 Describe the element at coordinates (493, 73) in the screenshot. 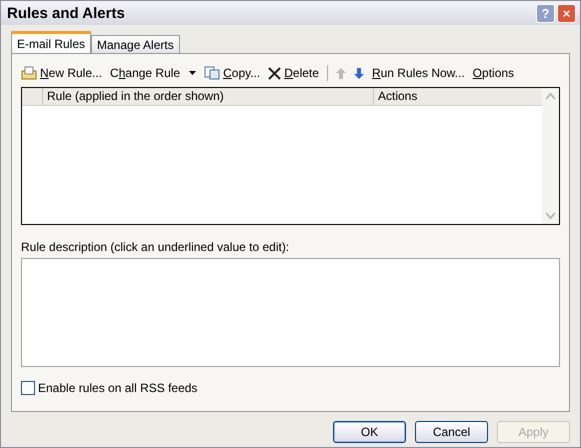

I see `toolbar-button: Options` at that location.